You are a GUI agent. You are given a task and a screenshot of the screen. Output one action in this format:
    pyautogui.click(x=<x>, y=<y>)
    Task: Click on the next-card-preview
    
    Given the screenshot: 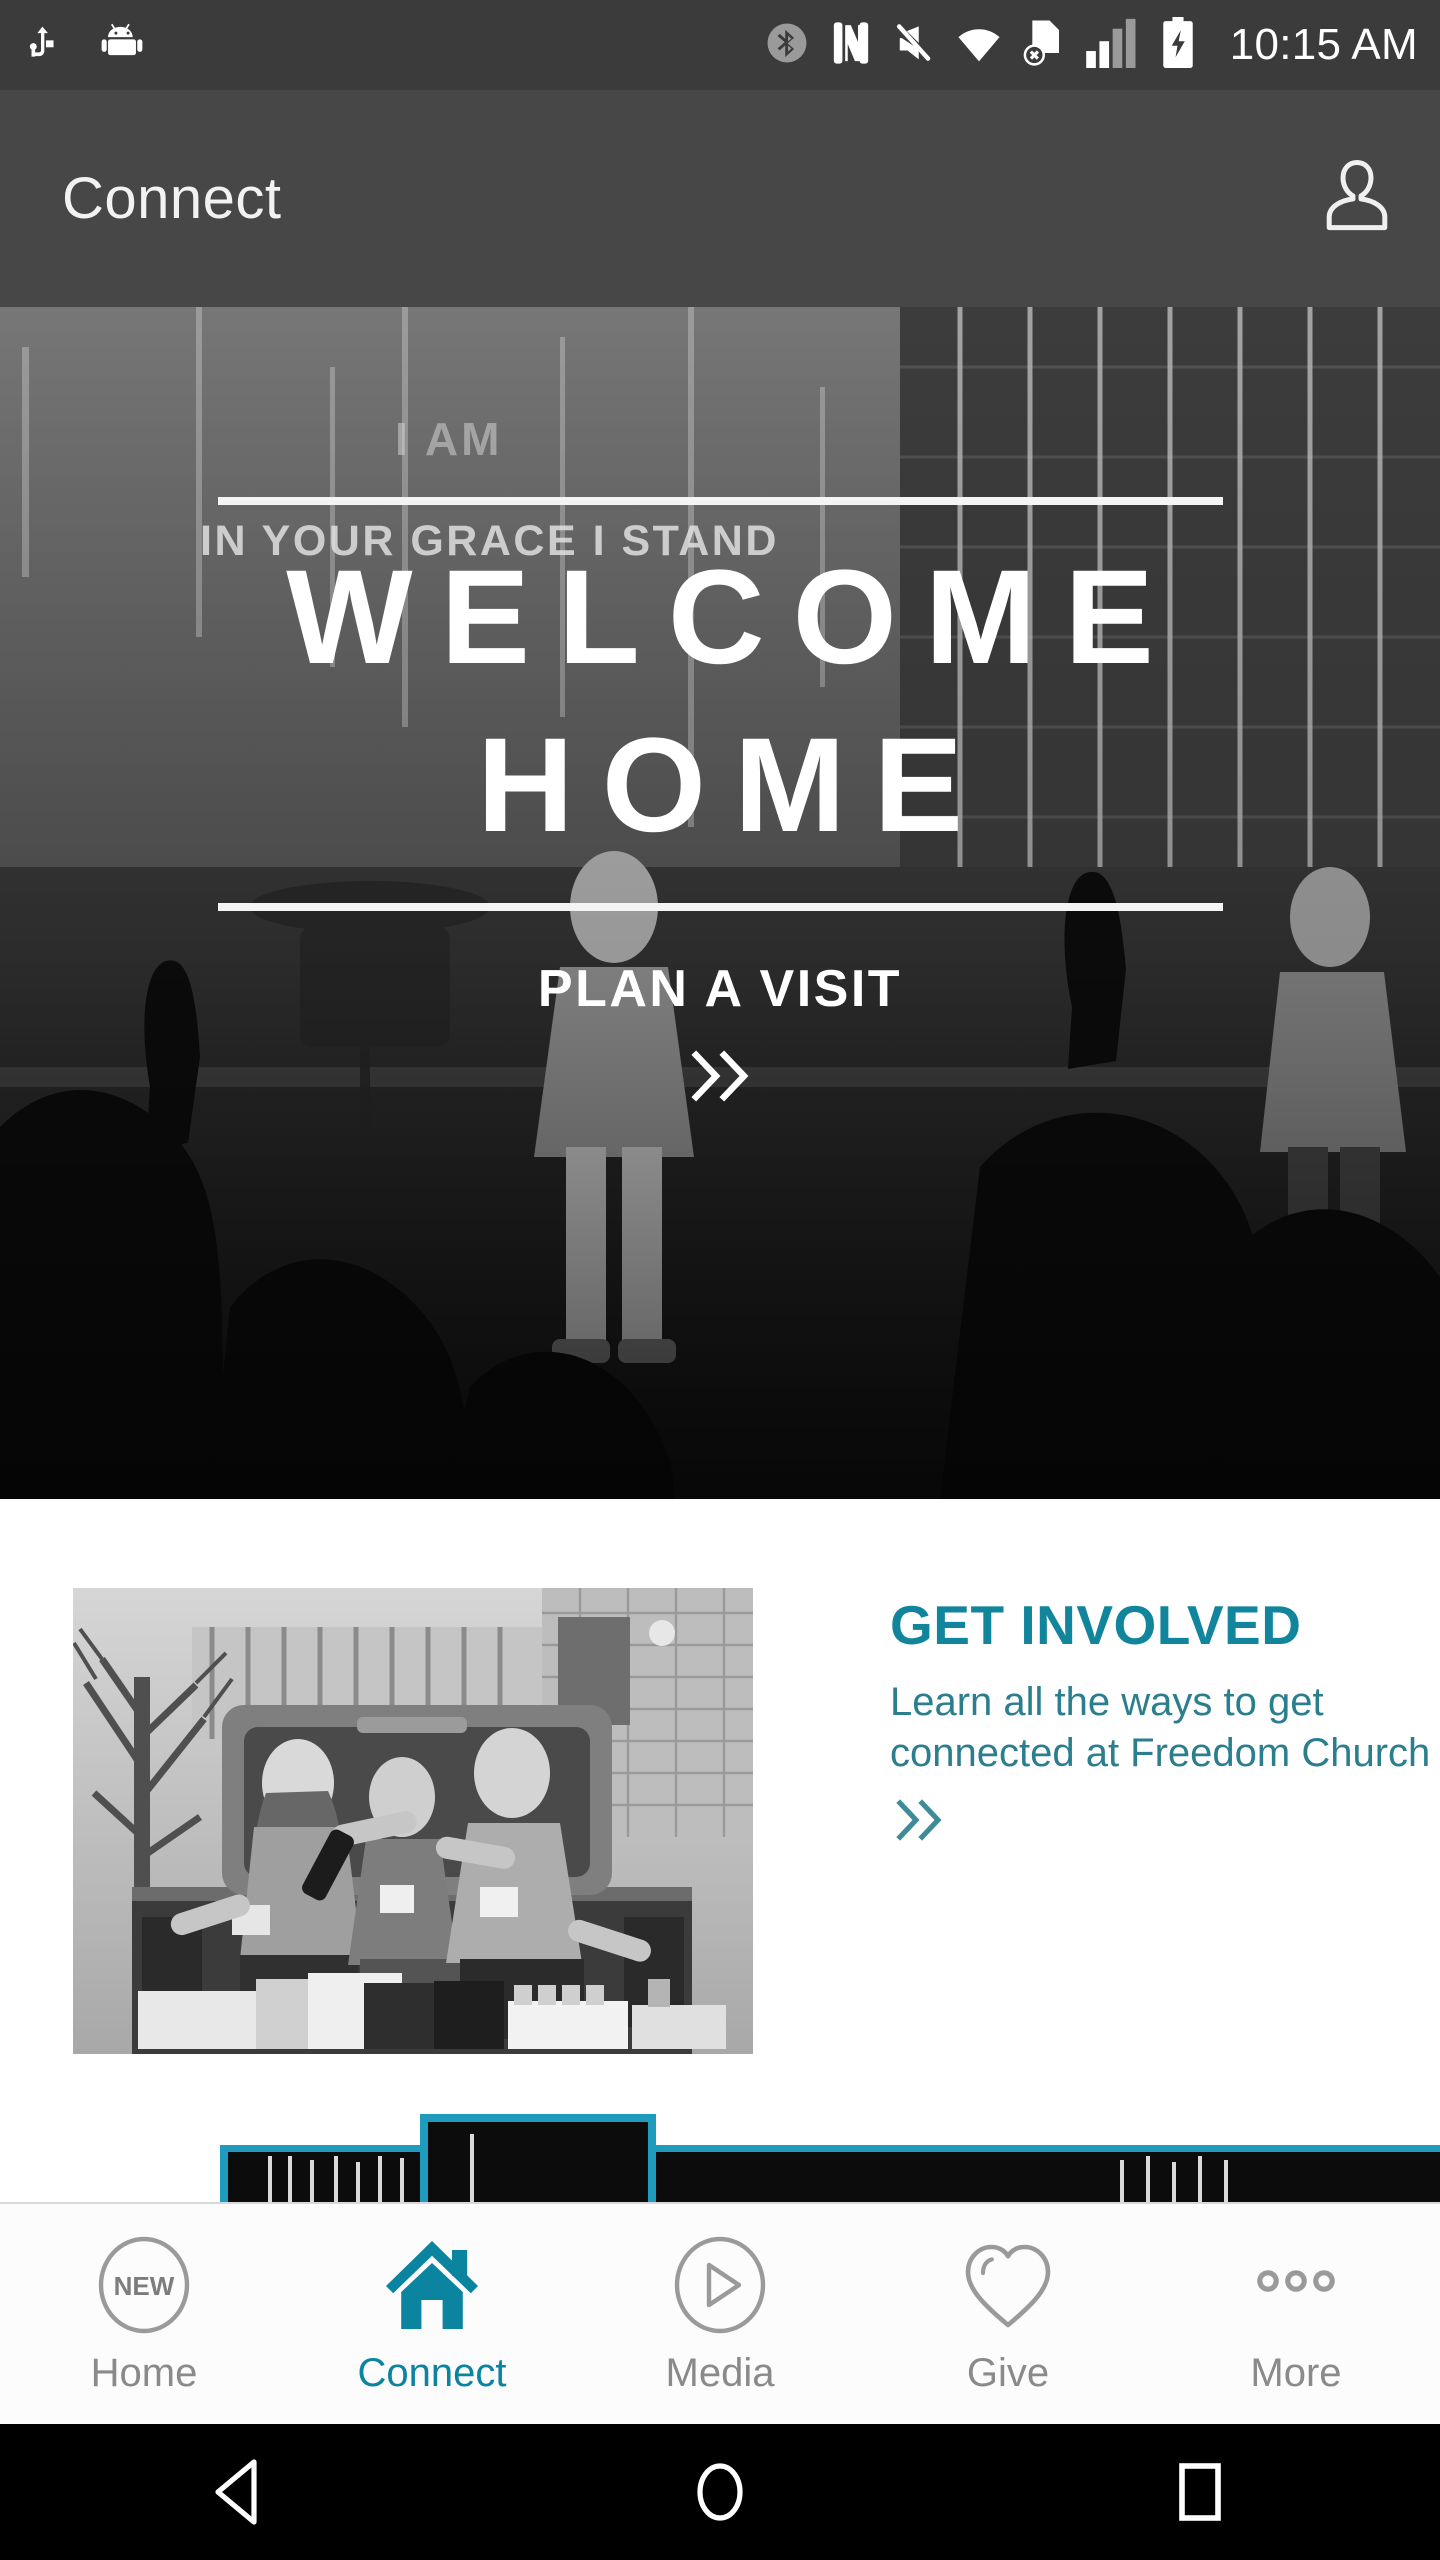 What is the action you would take?
    pyautogui.click(x=720, y=2157)
    